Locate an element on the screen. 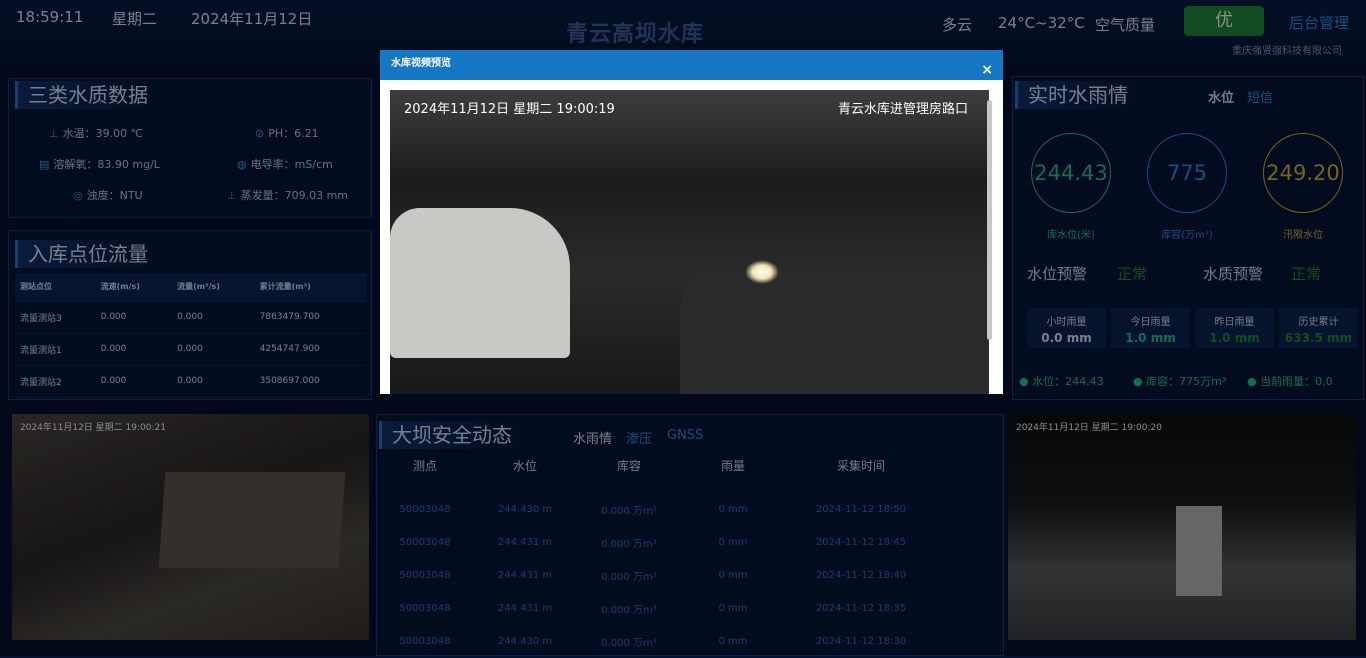 The height and width of the screenshot is (658, 1366). headlight is located at coordinates (762, 272).